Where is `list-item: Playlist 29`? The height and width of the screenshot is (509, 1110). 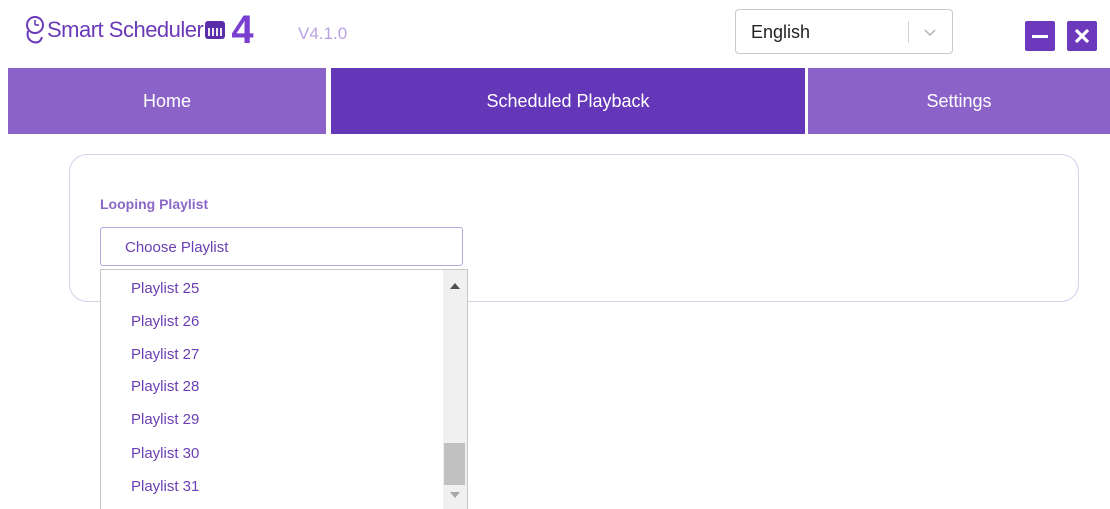
list-item: Playlist 29 is located at coordinates (165, 419).